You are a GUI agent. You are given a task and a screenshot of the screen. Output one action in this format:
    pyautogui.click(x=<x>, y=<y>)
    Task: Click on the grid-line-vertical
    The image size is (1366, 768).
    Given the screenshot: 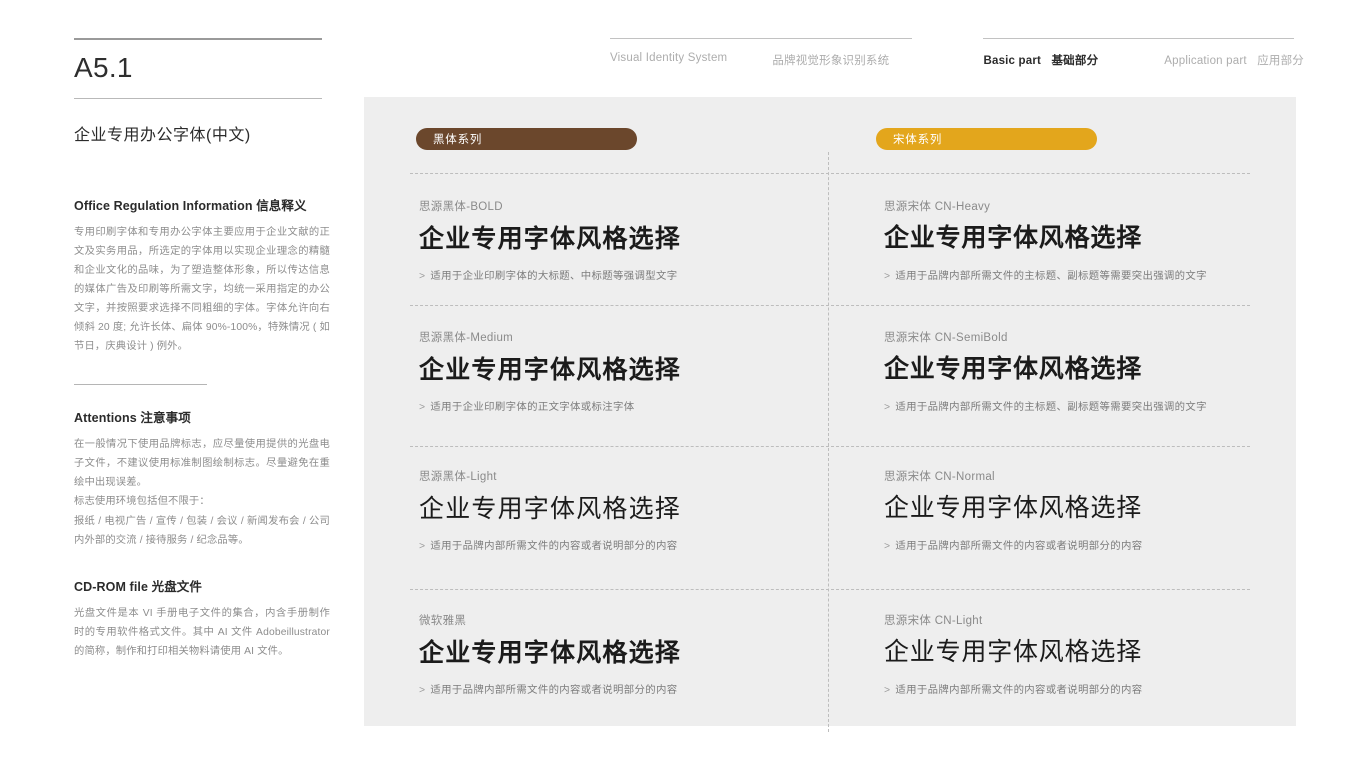 What is the action you would take?
    pyautogui.click(x=828, y=442)
    